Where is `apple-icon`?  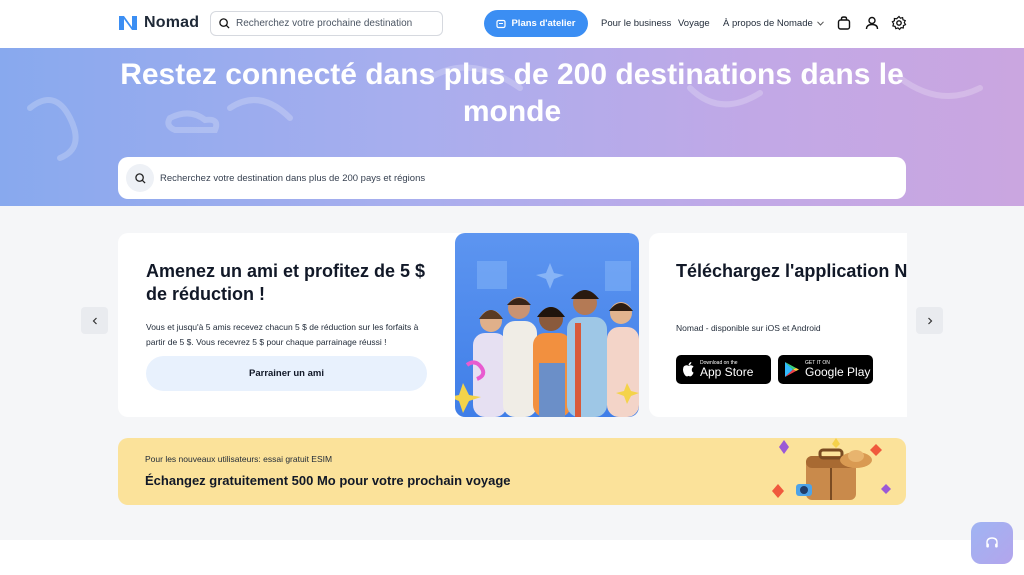
apple-icon is located at coordinates (688, 369).